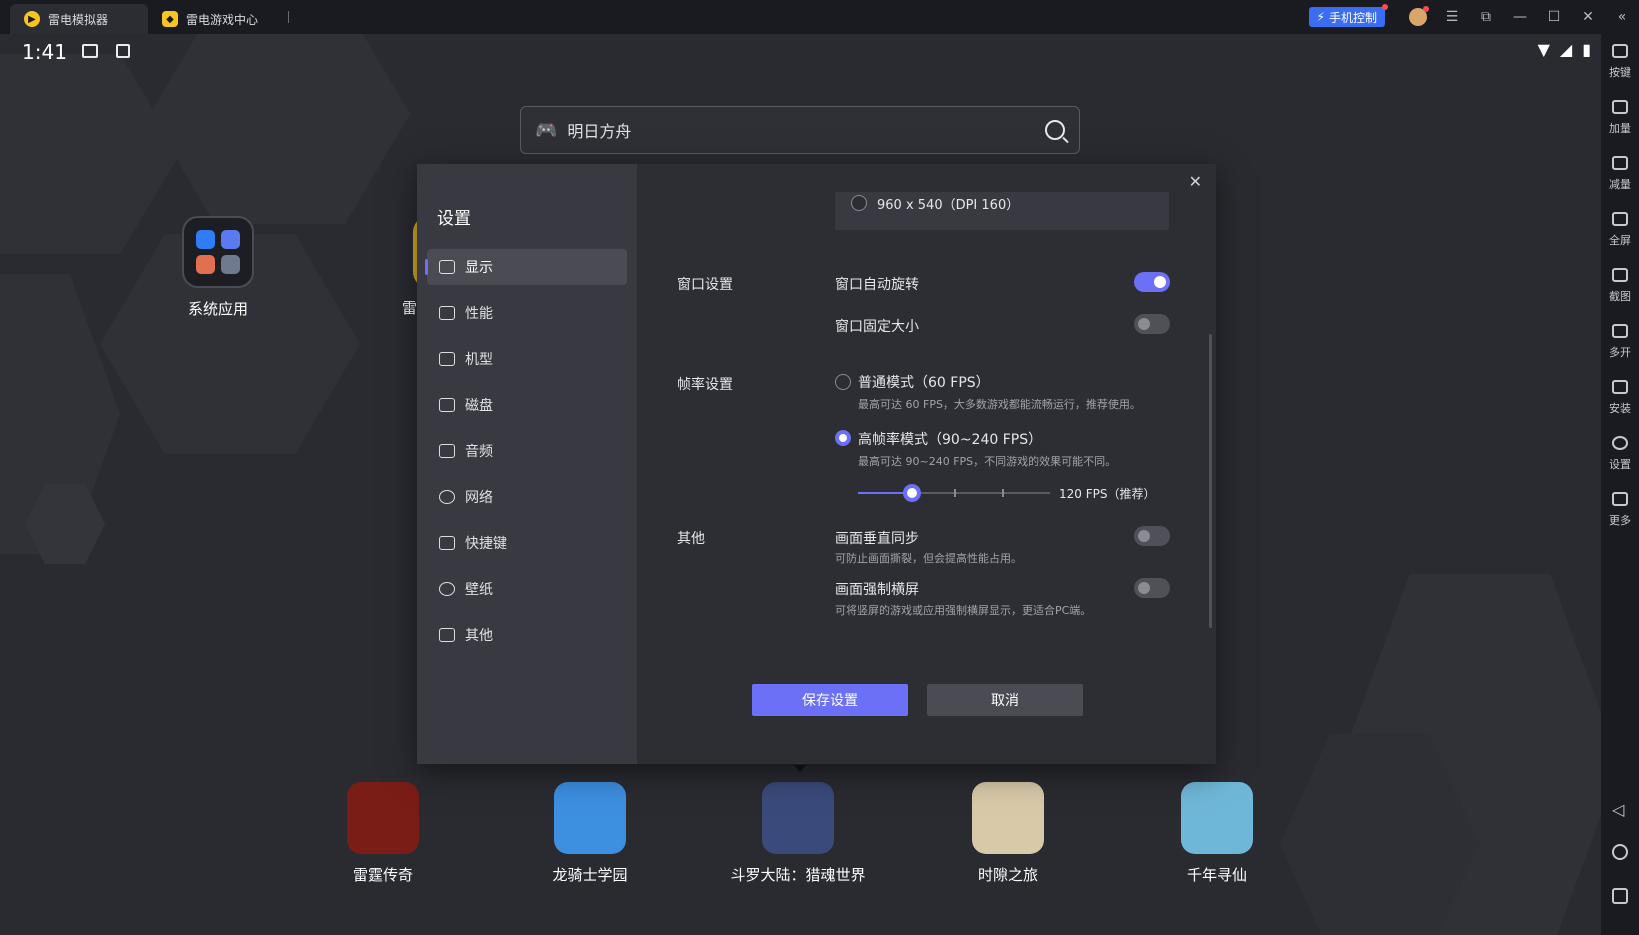 The height and width of the screenshot is (935, 1639). I want to click on fullscreen-button: 全屏, so click(1620, 230).